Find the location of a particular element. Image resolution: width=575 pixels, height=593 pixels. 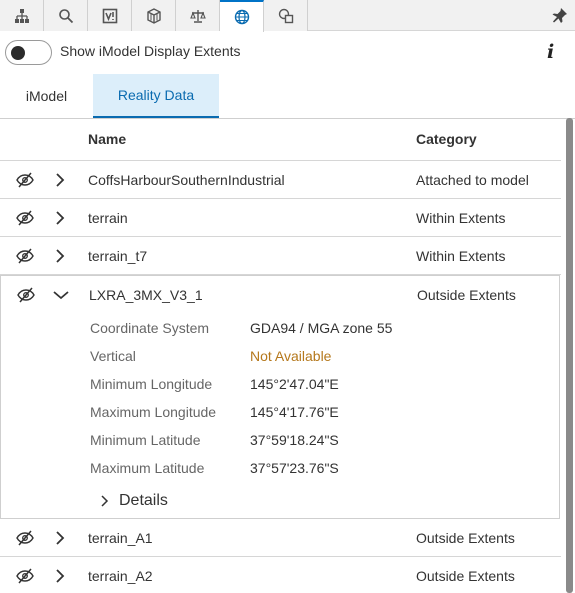

display-extents-label: Show iModel Display Extents is located at coordinates (150, 51).